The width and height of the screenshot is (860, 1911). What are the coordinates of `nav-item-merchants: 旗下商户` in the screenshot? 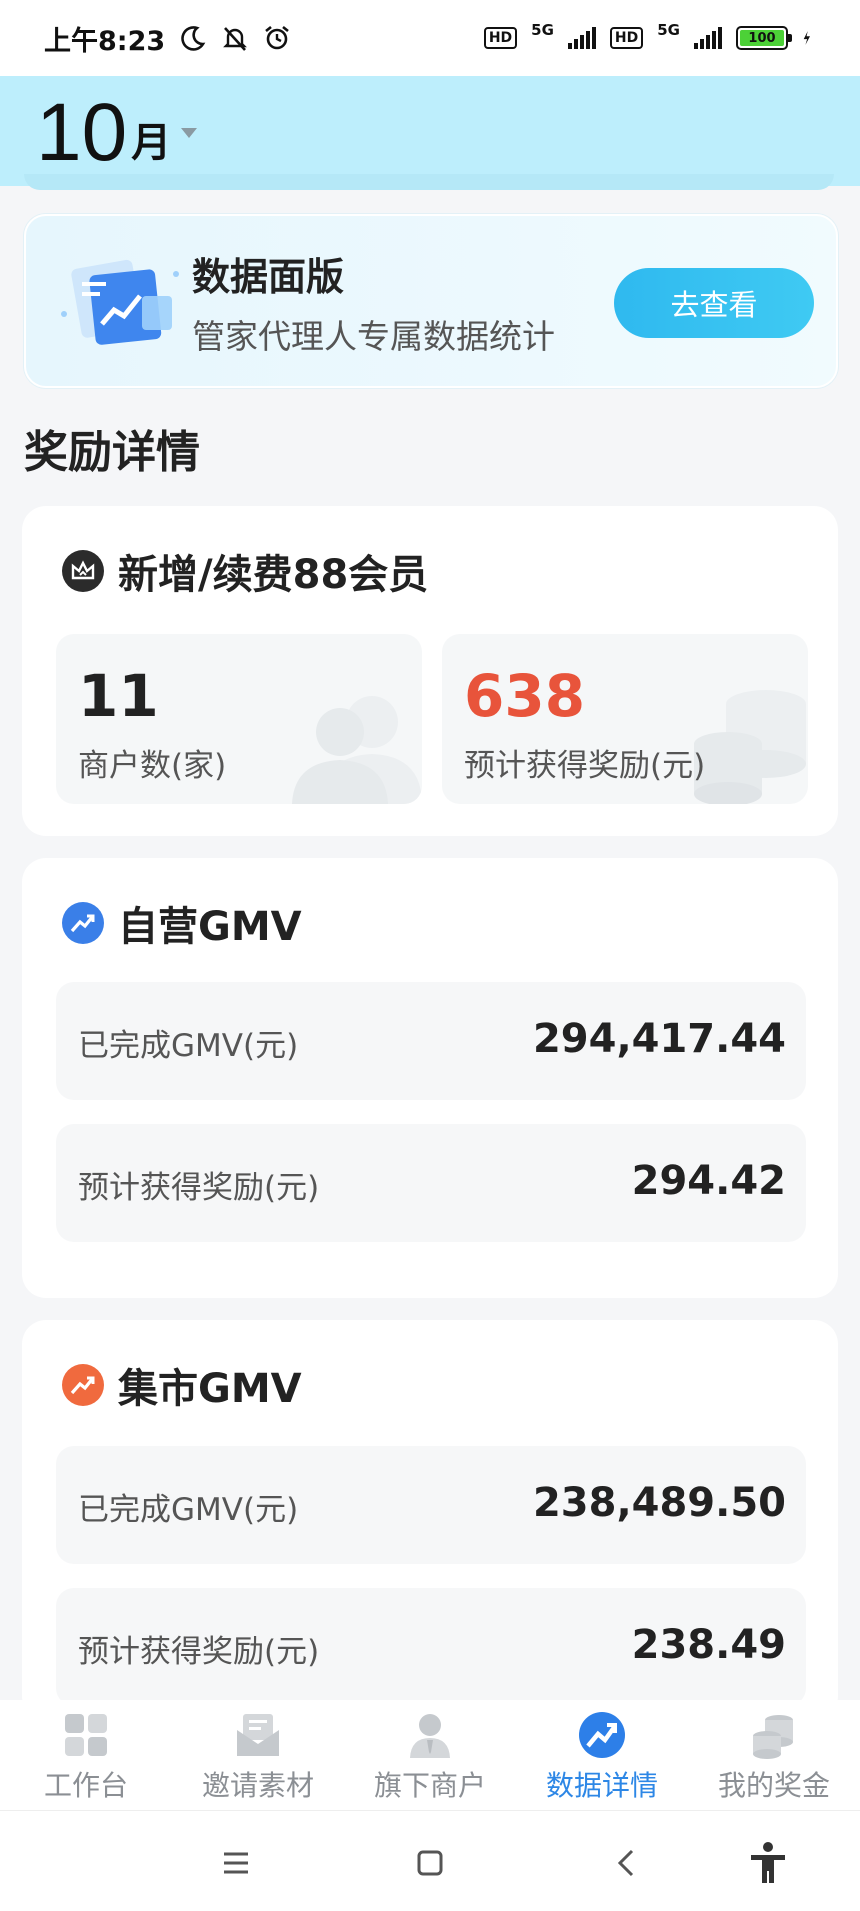 It's located at (430, 1755).